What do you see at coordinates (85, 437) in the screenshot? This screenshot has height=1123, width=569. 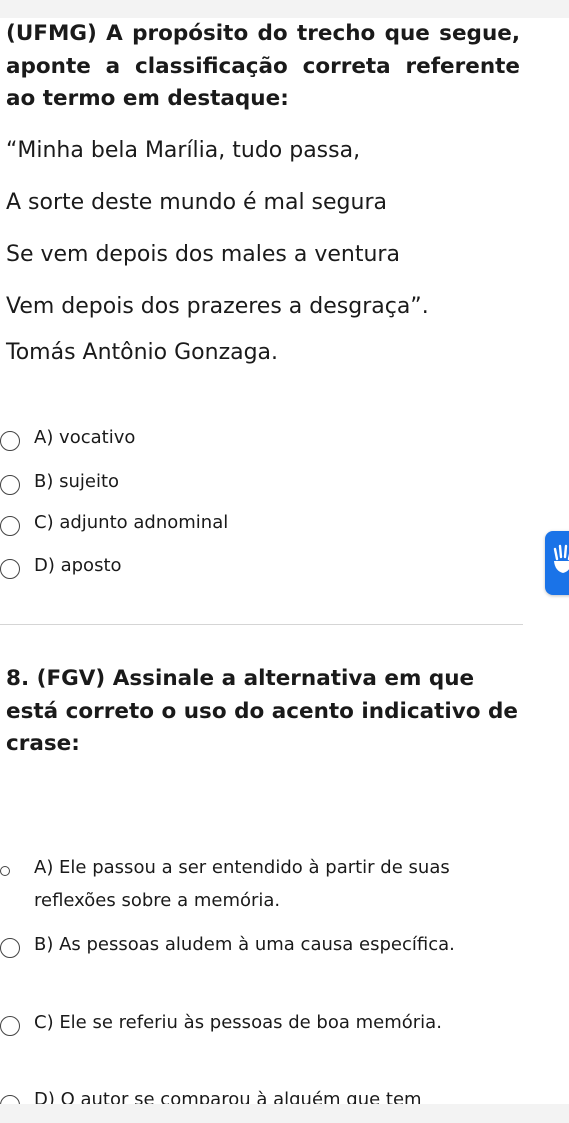 I see `option-label: A) vocativo` at bounding box center [85, 437].